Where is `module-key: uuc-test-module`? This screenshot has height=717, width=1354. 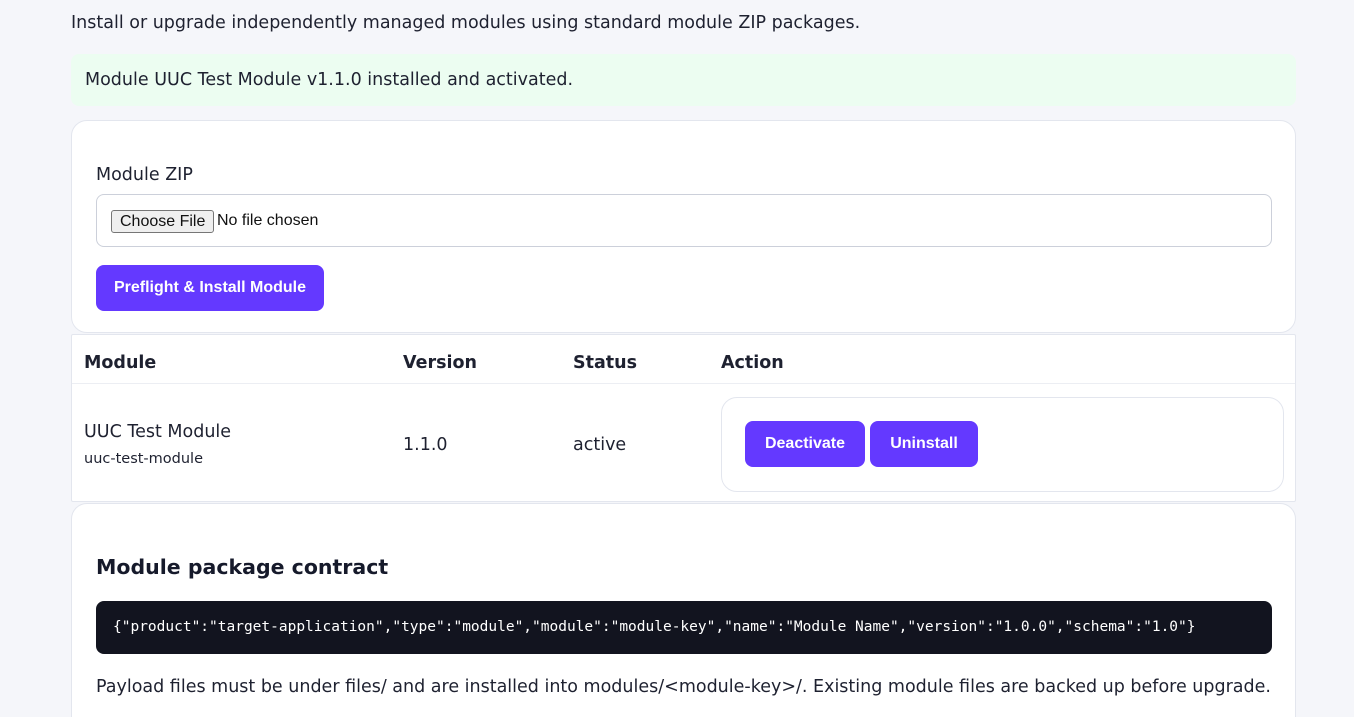
module-key: uuc-test-module is located at coordinates (144, 459).